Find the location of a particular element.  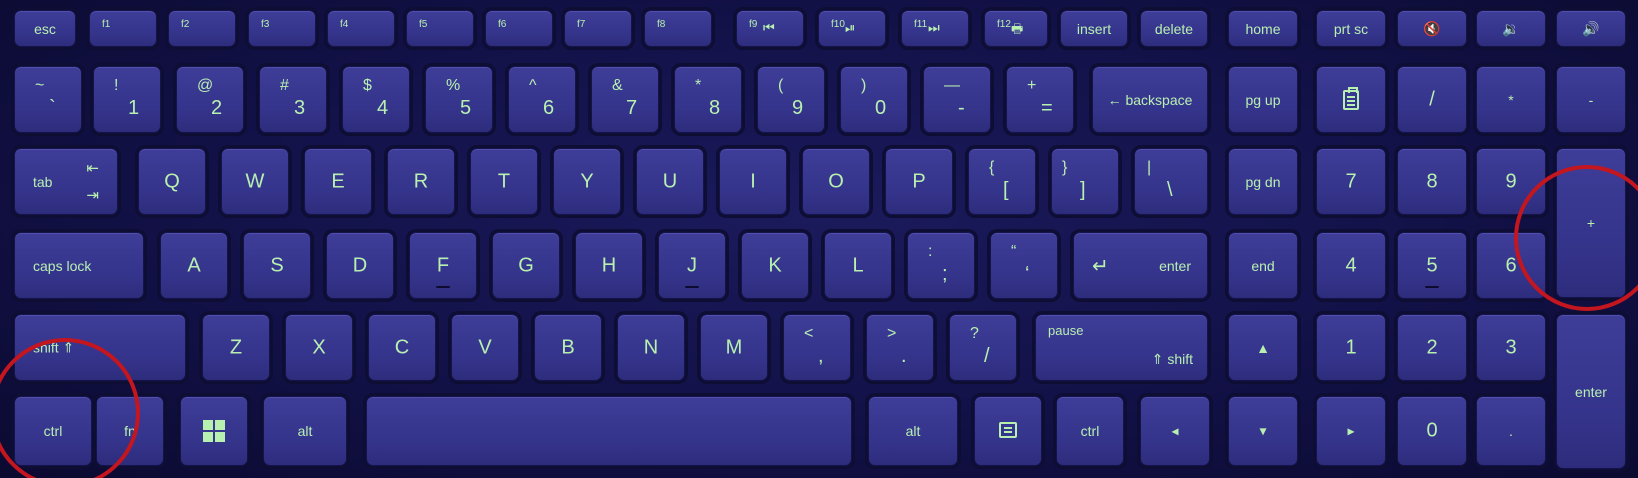

period-key: >. is located at coordinates (900, 347).